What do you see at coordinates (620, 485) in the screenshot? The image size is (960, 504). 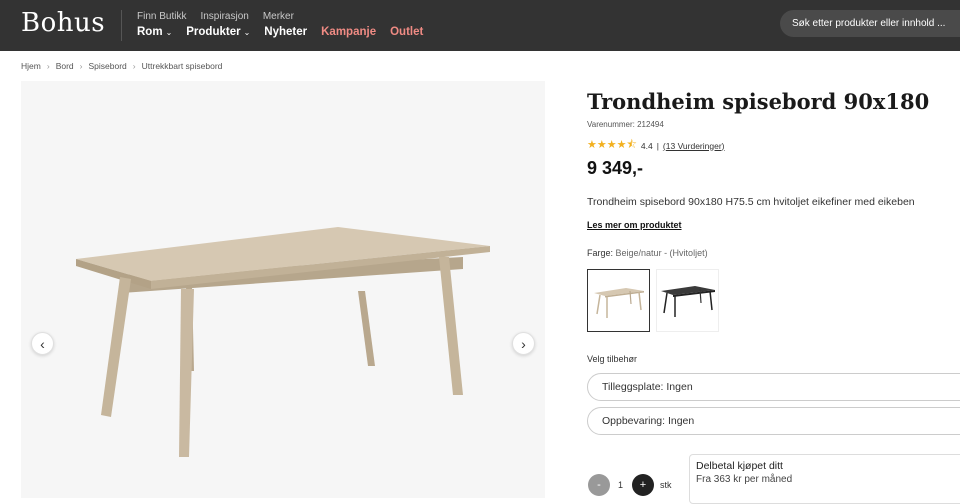 I see `quantity-input: 1` at bounding box center [620, 485].